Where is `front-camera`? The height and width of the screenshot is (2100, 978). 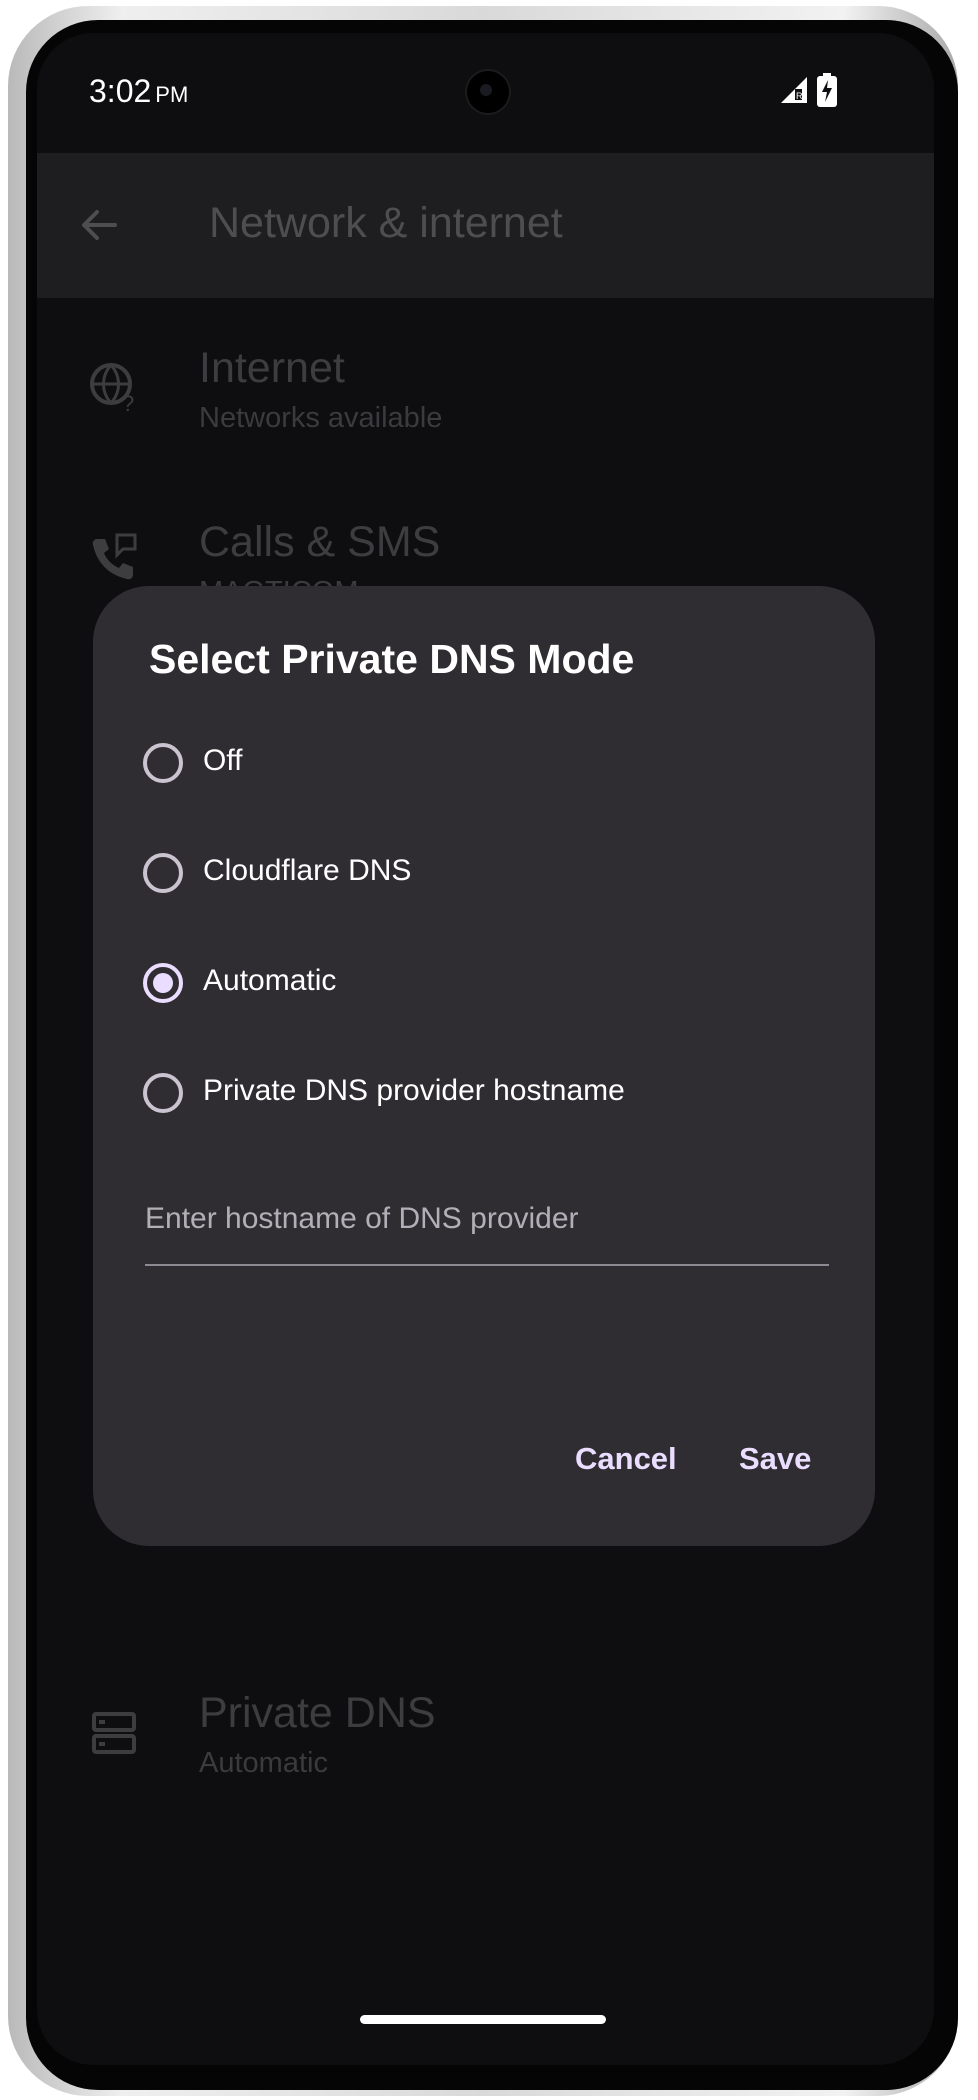
front-camera is located at coordinates (488, 92).